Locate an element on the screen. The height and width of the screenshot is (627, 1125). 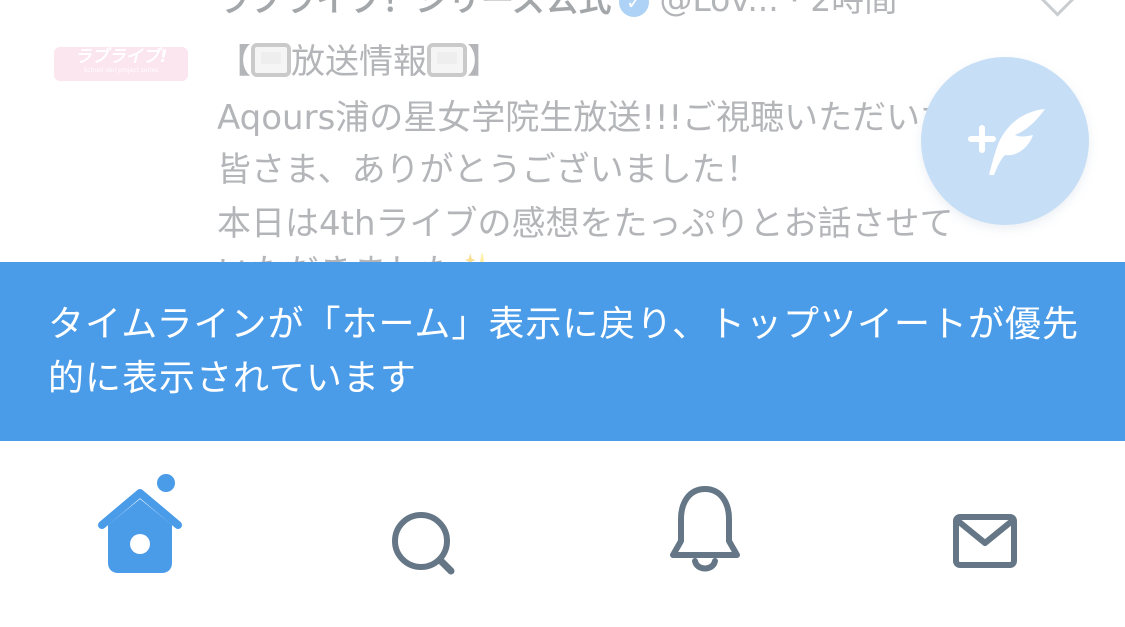
compose-feather-plus-icon is located at coordinates (1006, 142).